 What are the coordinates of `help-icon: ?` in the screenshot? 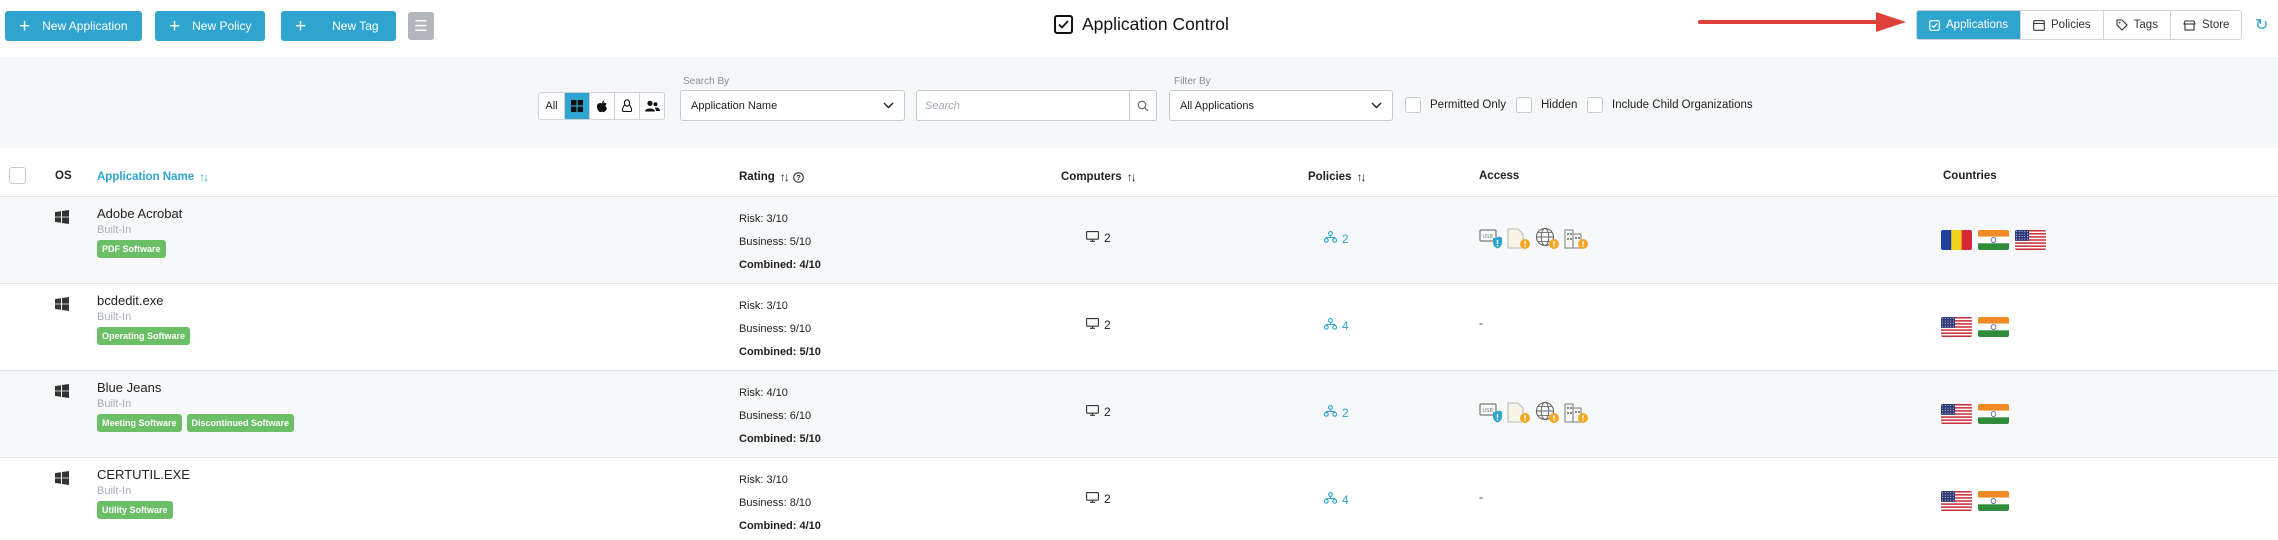 It's located at (798, 177).